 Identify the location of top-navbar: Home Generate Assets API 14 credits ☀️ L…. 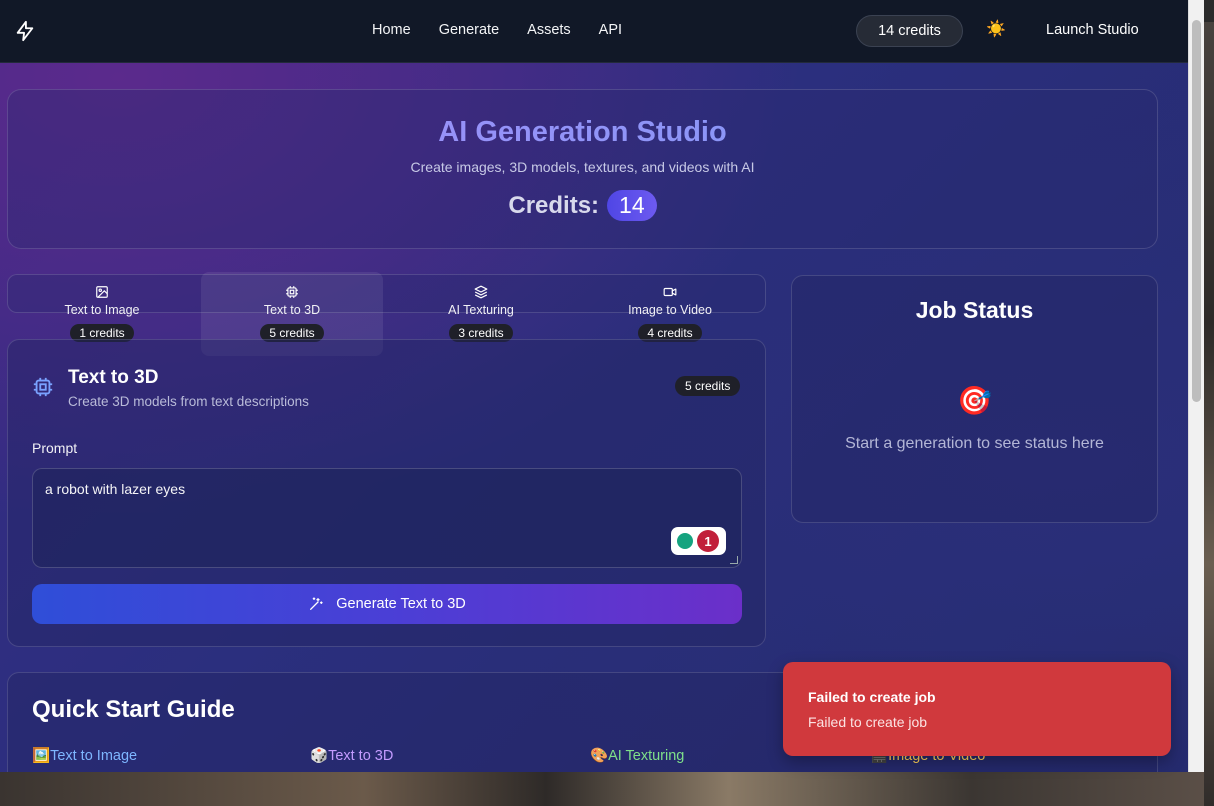
(594, 31).